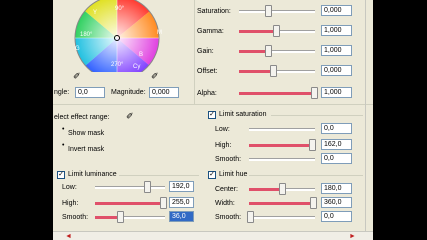 Image resolution: width=427 pixels, height=240 pixels. What do you see at coordinates (159, 33) in the screenshot?
I see `wheel-label-m: M` at bounding box center [159, 33].